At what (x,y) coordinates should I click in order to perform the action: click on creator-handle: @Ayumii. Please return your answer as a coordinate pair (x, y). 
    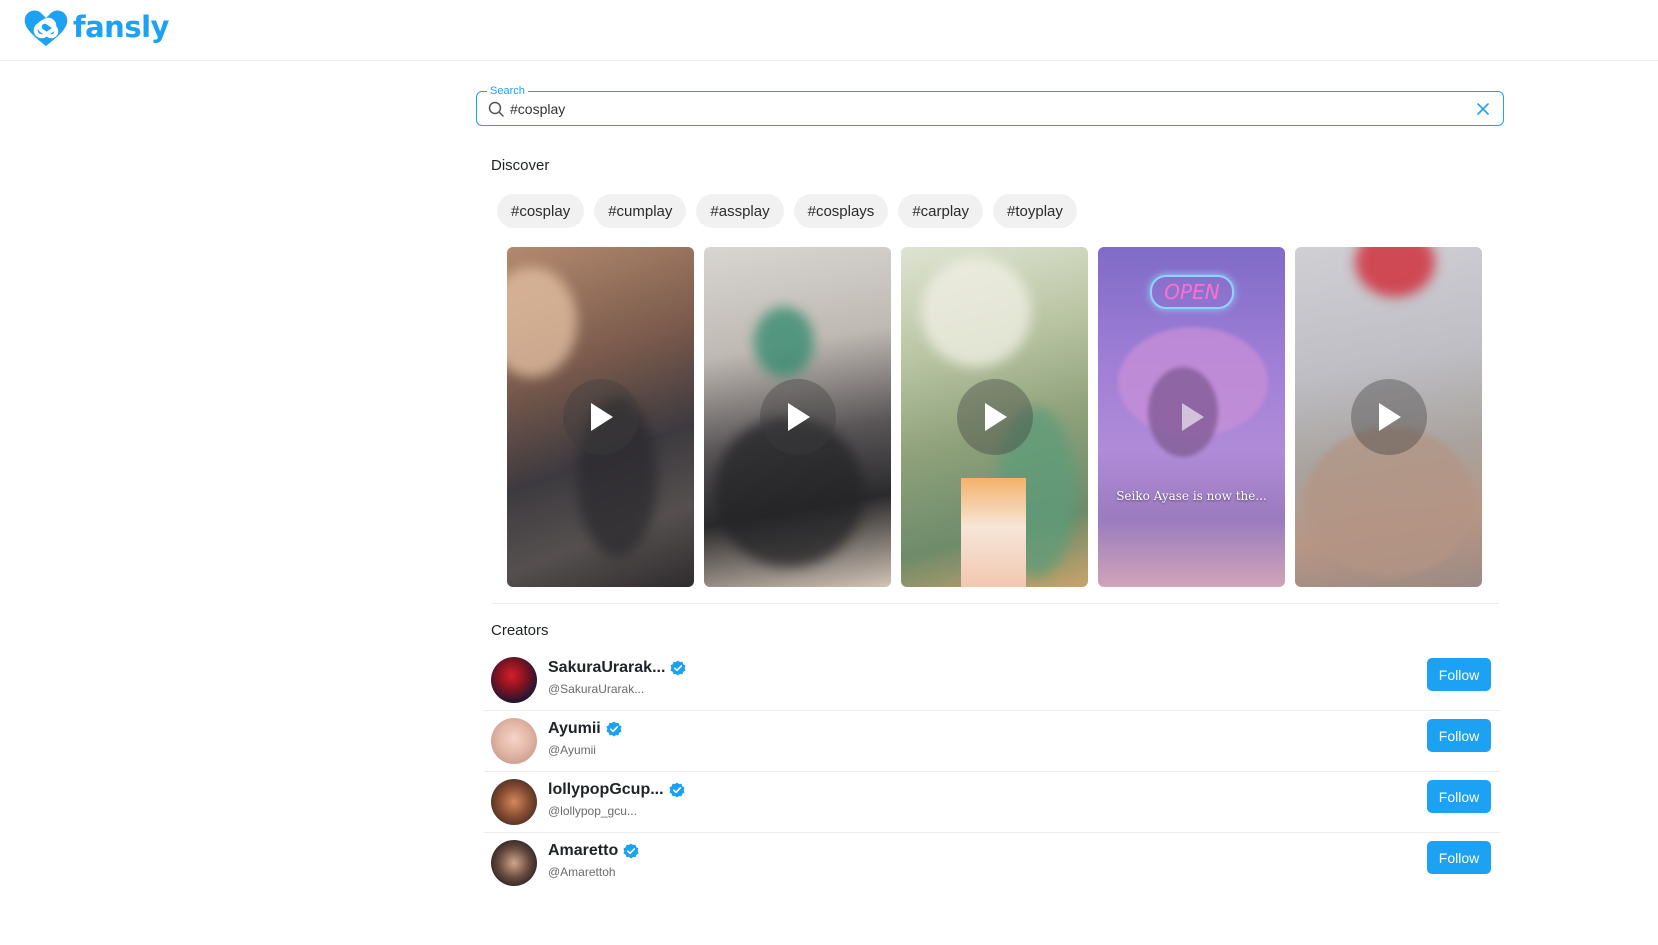
    Looking at the image, I should click on (572, 750).